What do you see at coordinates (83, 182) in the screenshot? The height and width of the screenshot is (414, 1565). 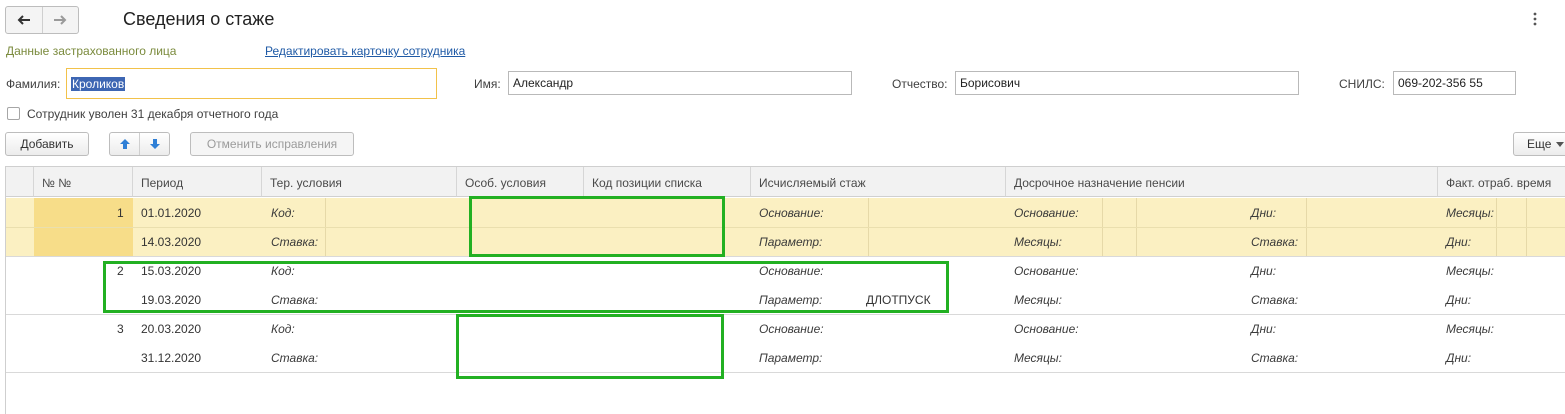 I see `column-header-number: № №` at bounding box center [83, 182].